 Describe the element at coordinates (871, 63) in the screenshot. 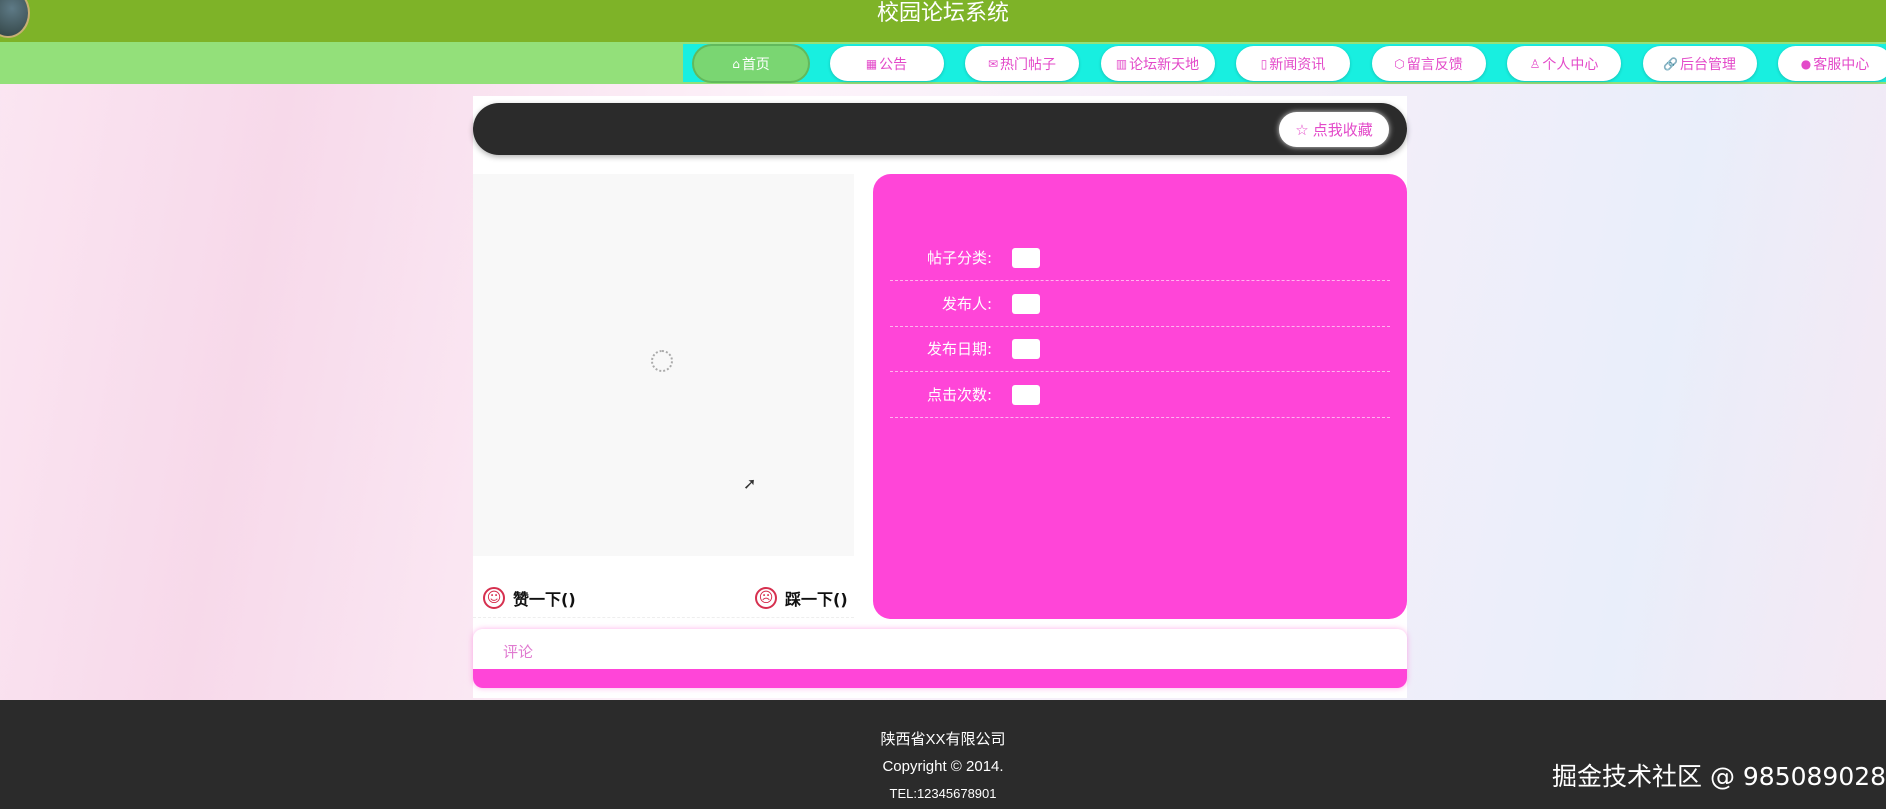

I see `notice-icon: ▦` at that location.